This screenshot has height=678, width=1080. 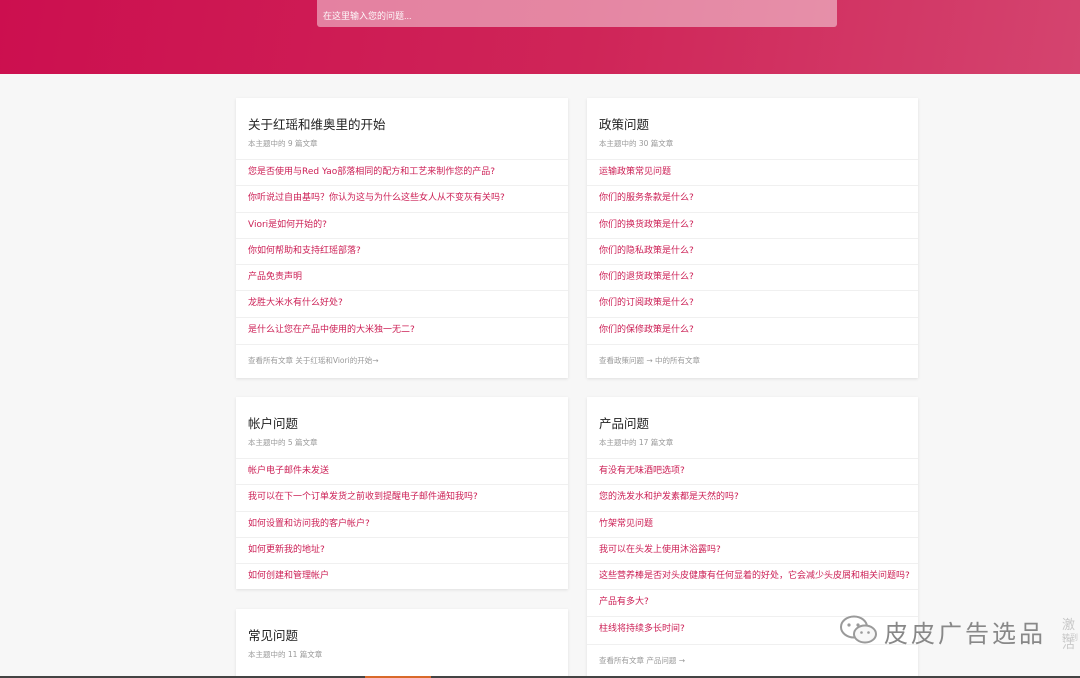 What do you see at coordinates (402, 303) in the screenshot?
I see `article-link: 龙胜大米水有什么好处?` at bounding box center [402, 303].